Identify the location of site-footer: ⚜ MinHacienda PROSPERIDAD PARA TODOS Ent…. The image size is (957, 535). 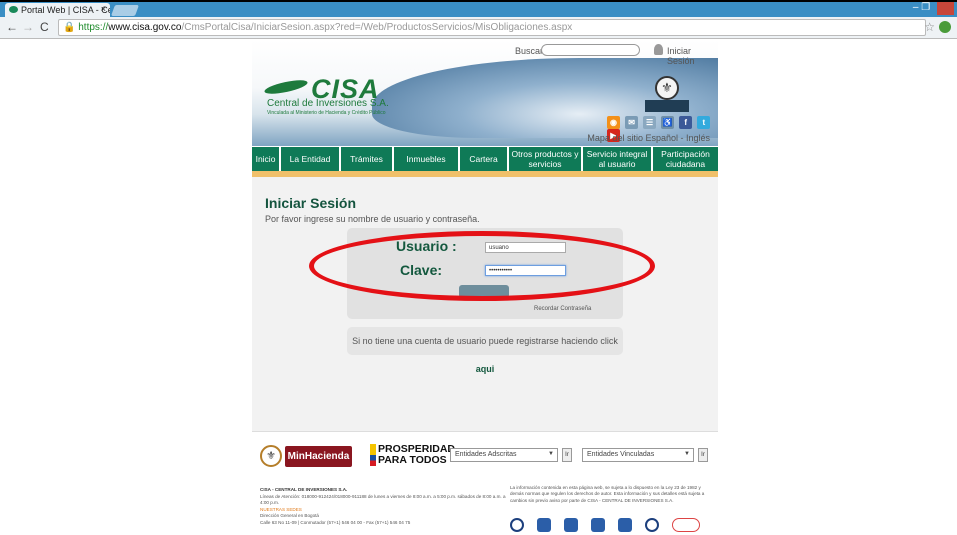
(485, 482).